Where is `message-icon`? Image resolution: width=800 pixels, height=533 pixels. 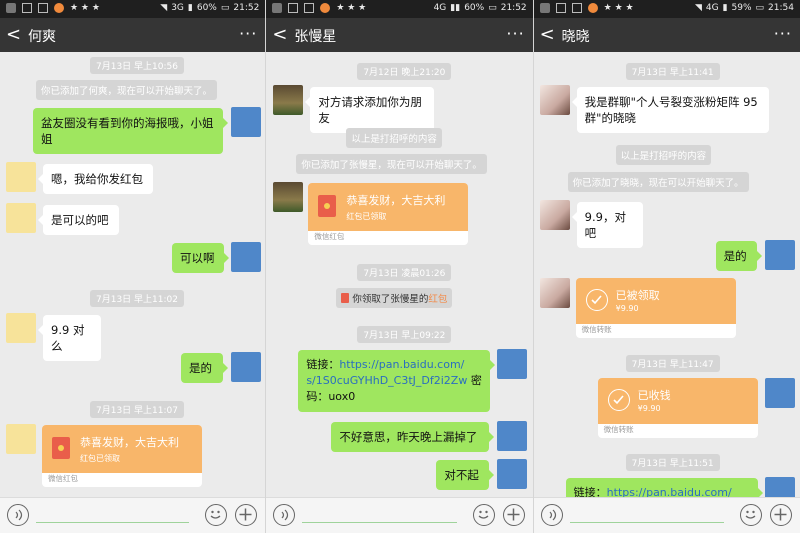 message-icon is located at coordinates (293, 8).